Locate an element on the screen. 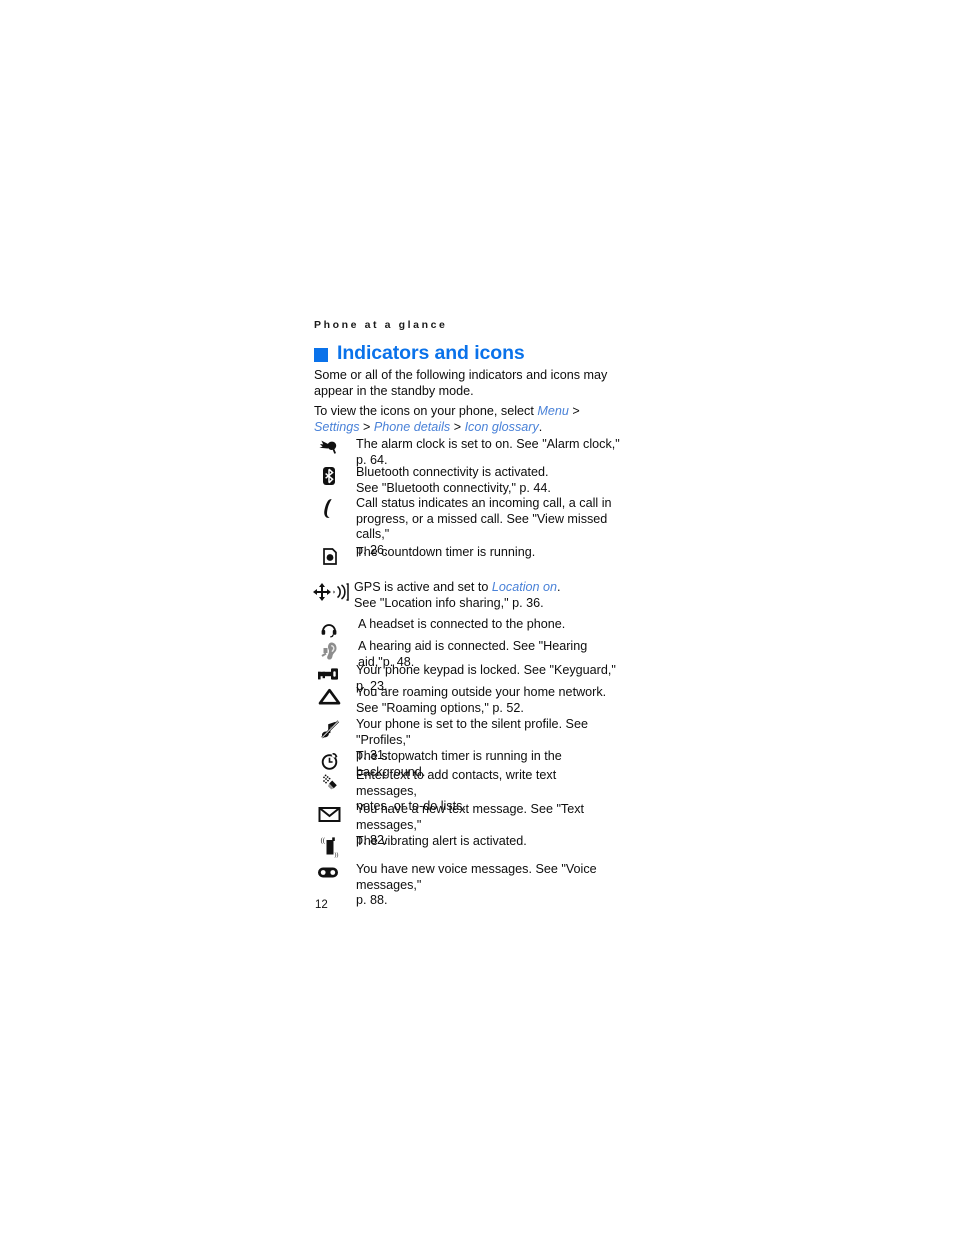 This screenshot has width=954, height=1235. page-title: Indicators and icons is located at coordinates (419, 353).